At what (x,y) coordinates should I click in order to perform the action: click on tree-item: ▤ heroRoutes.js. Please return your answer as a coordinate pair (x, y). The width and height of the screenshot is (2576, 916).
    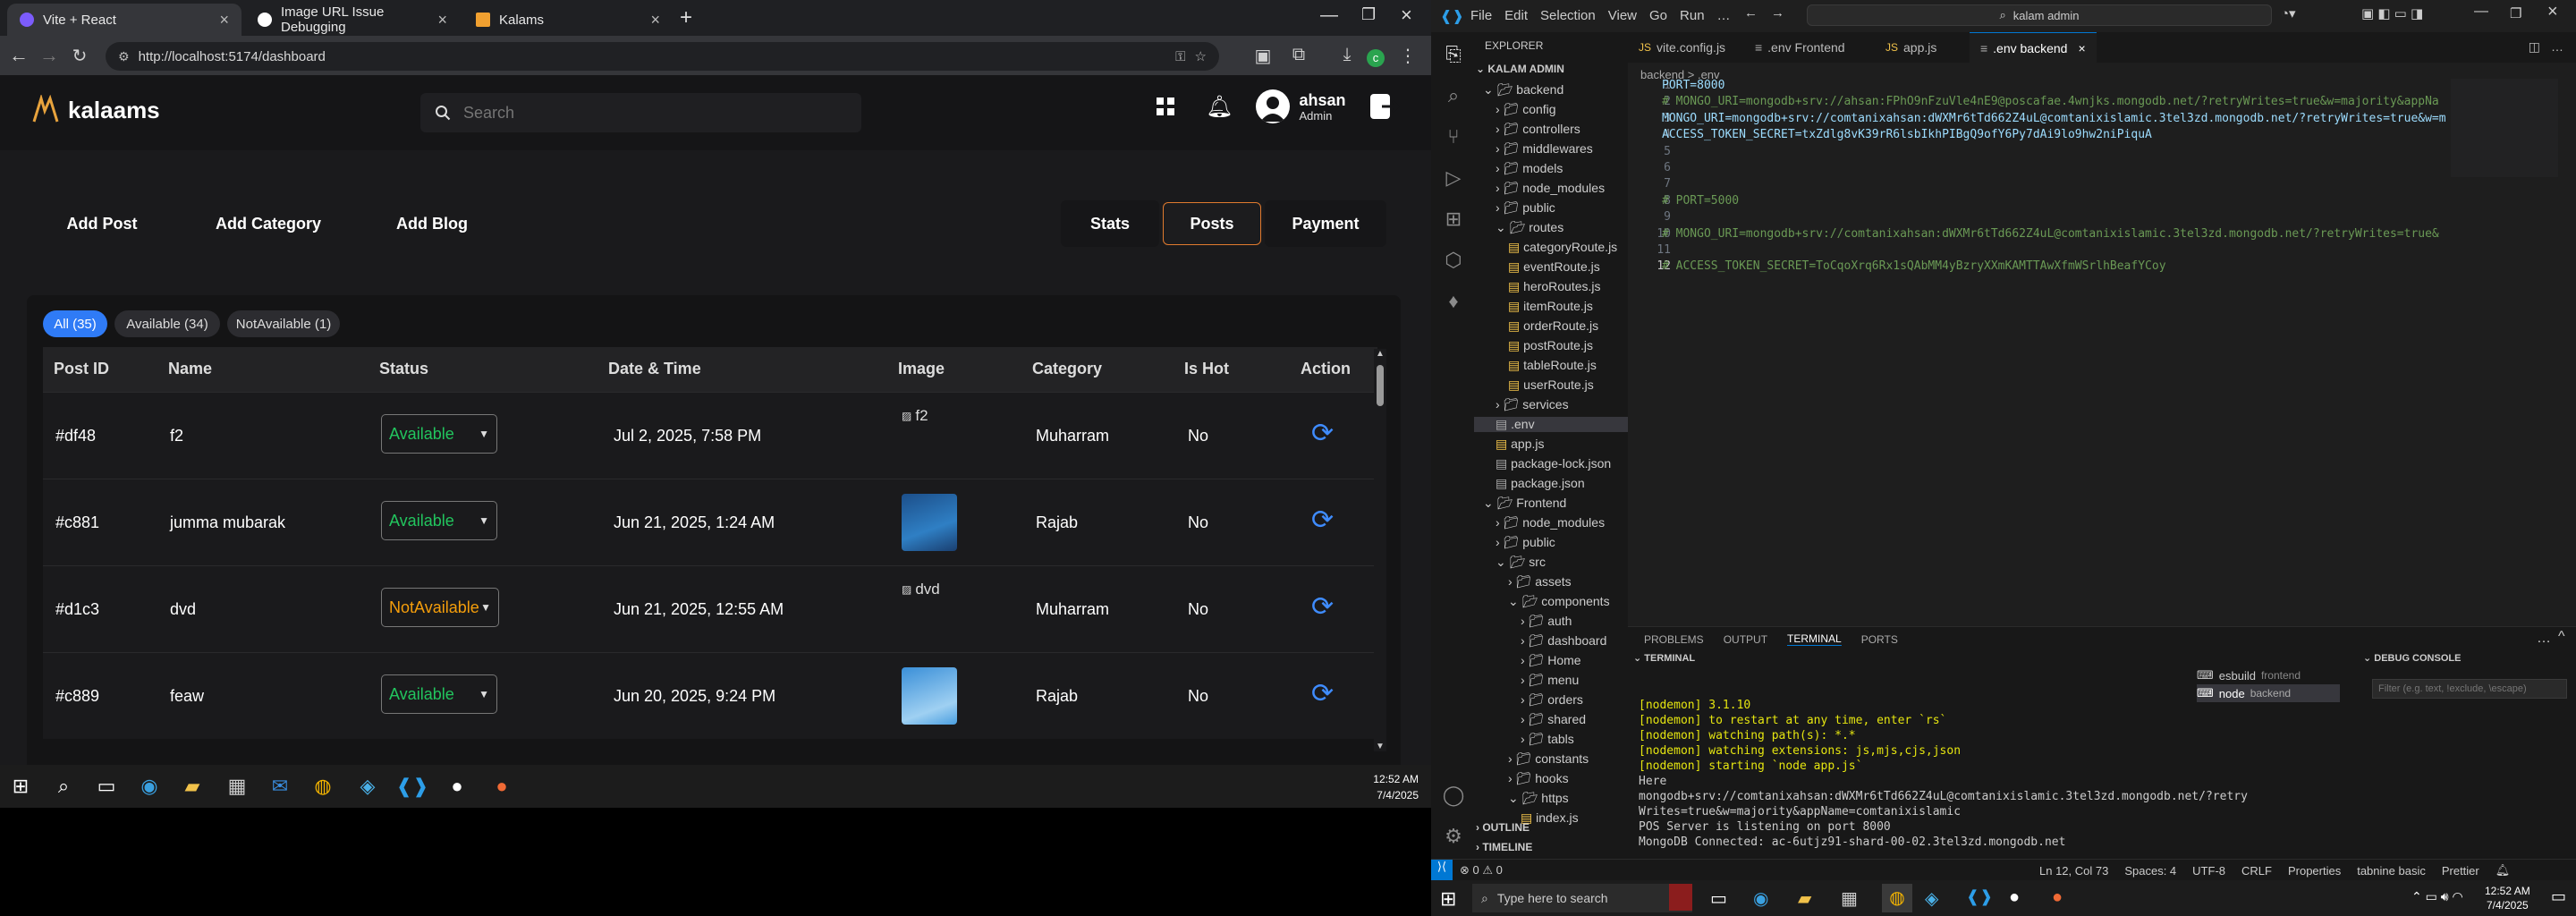
    Looking at the image, I should click on (1554, 286).